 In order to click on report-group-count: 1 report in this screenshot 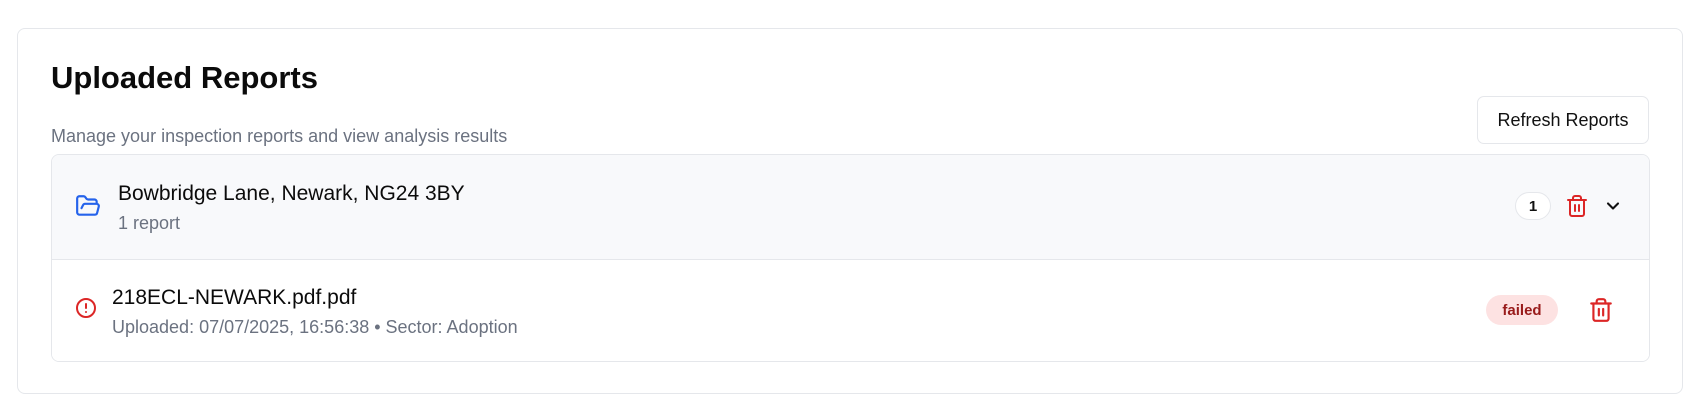, I will do `click(149, 223)`.